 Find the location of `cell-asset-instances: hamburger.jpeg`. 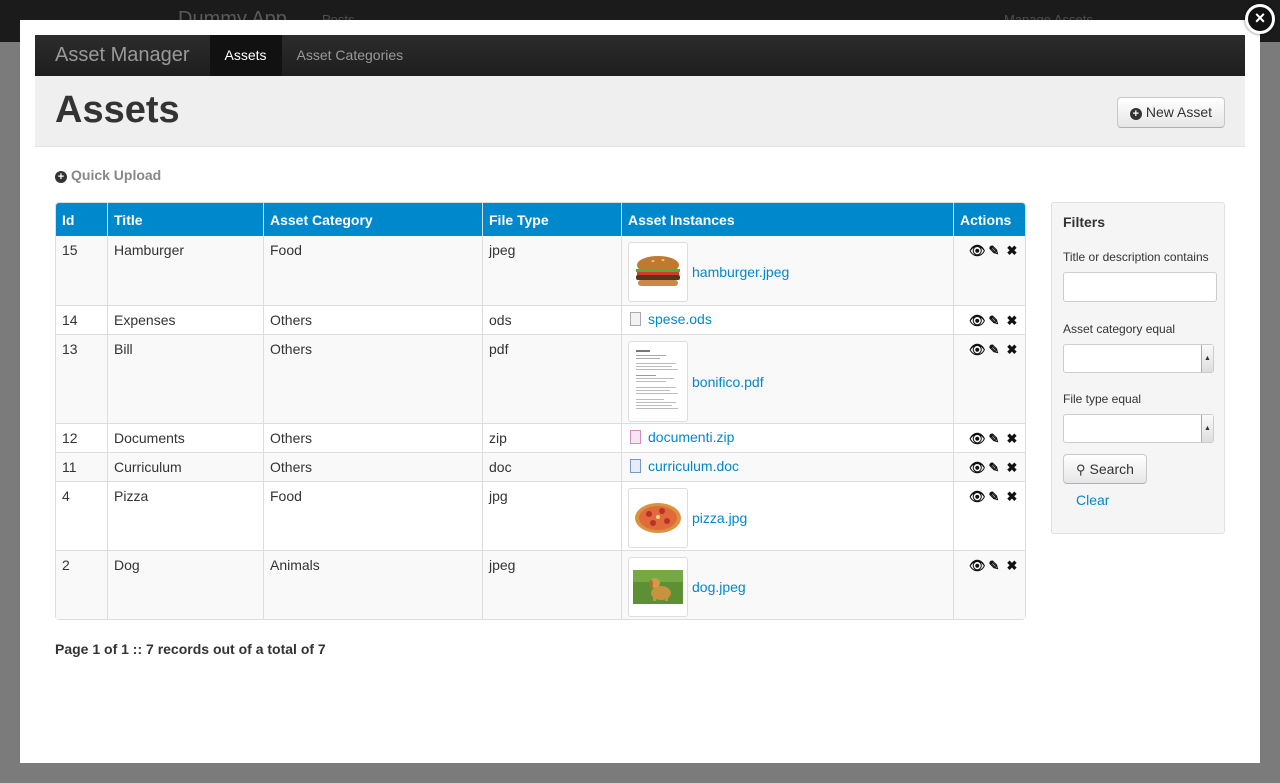

cell-asset-instances: hamburger.jpeg is located at coordinates (787, 270).